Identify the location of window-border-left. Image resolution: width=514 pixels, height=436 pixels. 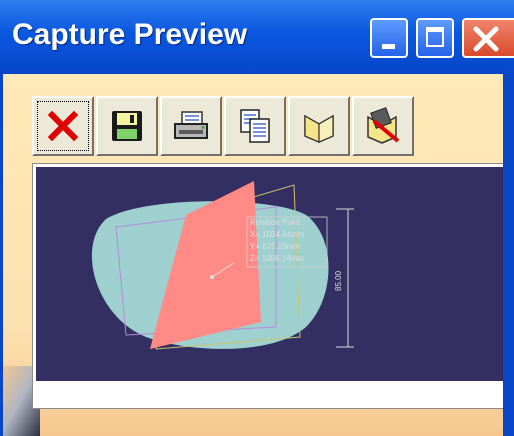
(1, 255).